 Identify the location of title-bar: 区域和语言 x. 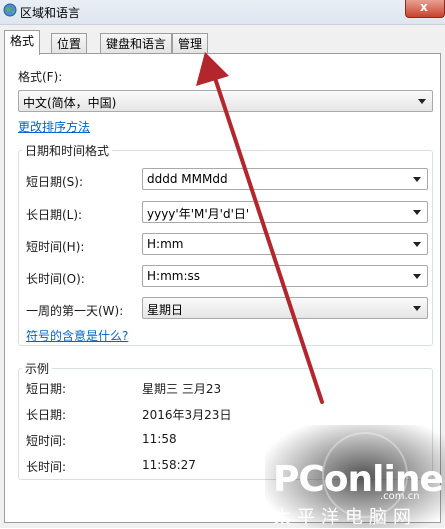
(222, 12).